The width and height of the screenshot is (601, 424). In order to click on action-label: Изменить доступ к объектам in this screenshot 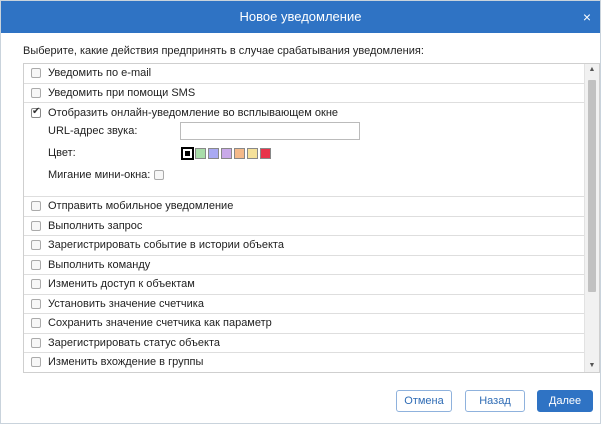, I will do `click(121, 284)`.